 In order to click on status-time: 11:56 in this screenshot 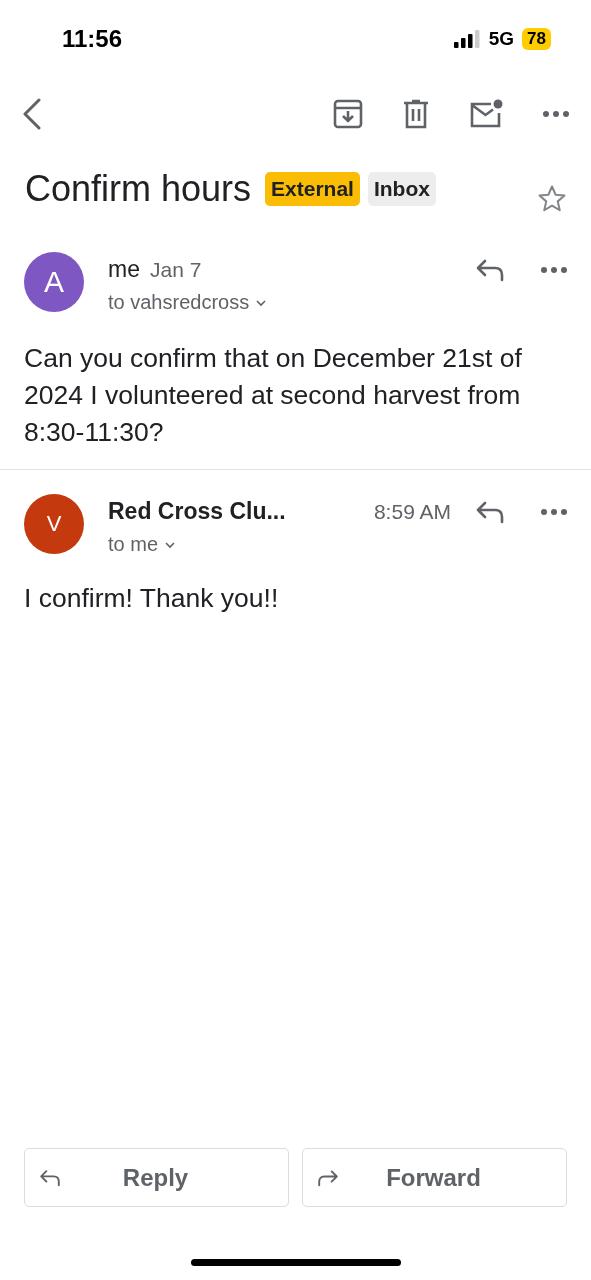, I will do `click(92, 39)`.